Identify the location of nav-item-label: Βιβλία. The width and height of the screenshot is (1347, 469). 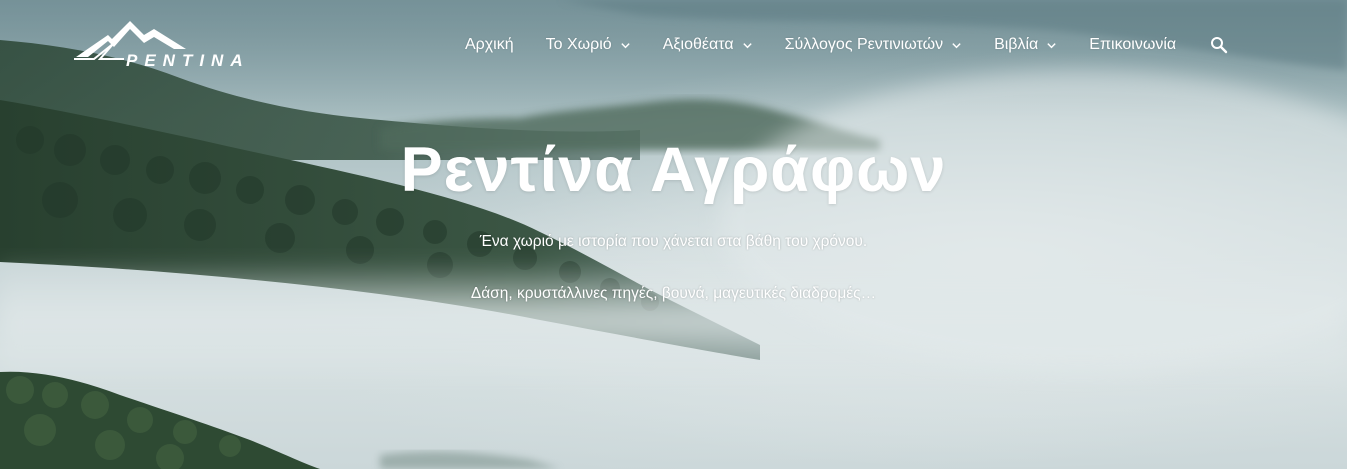
(1016, 44).